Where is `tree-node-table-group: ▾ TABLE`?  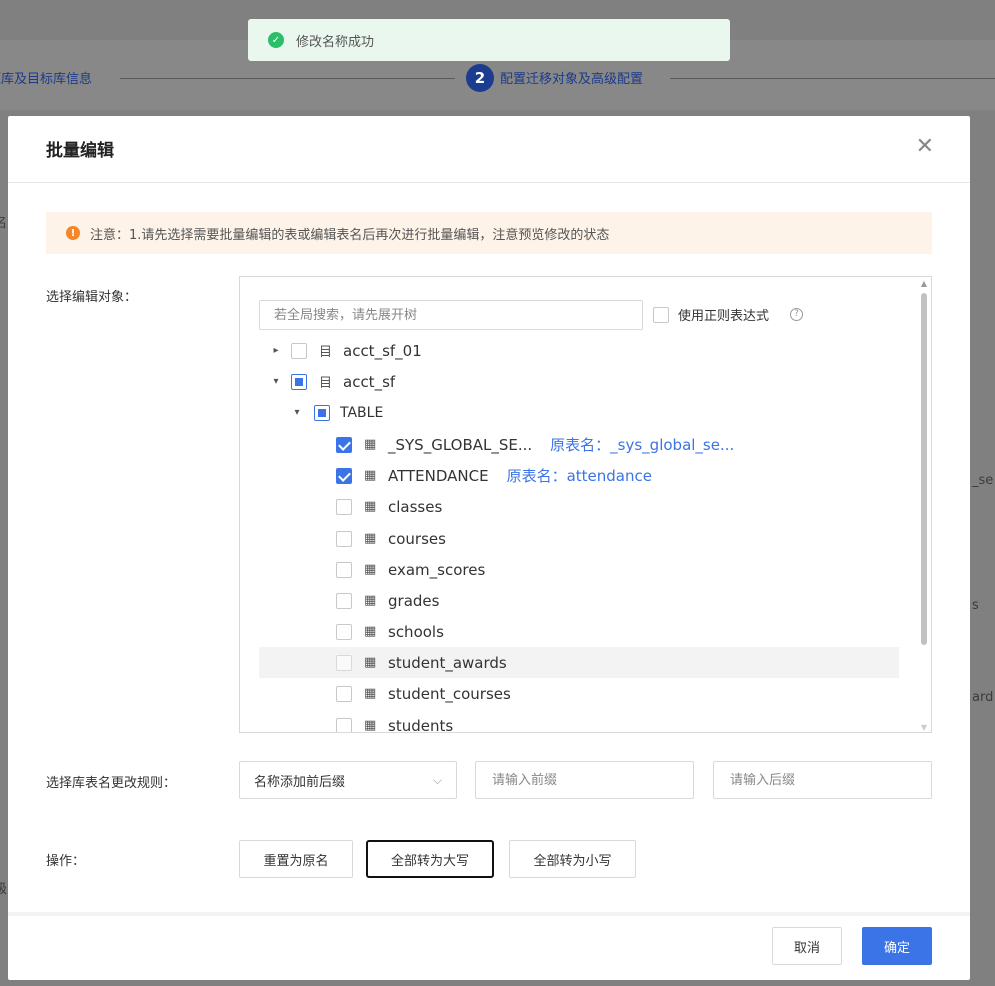
tree-node-table-group: ▾ TABLE is located at coordinates (570, 412).